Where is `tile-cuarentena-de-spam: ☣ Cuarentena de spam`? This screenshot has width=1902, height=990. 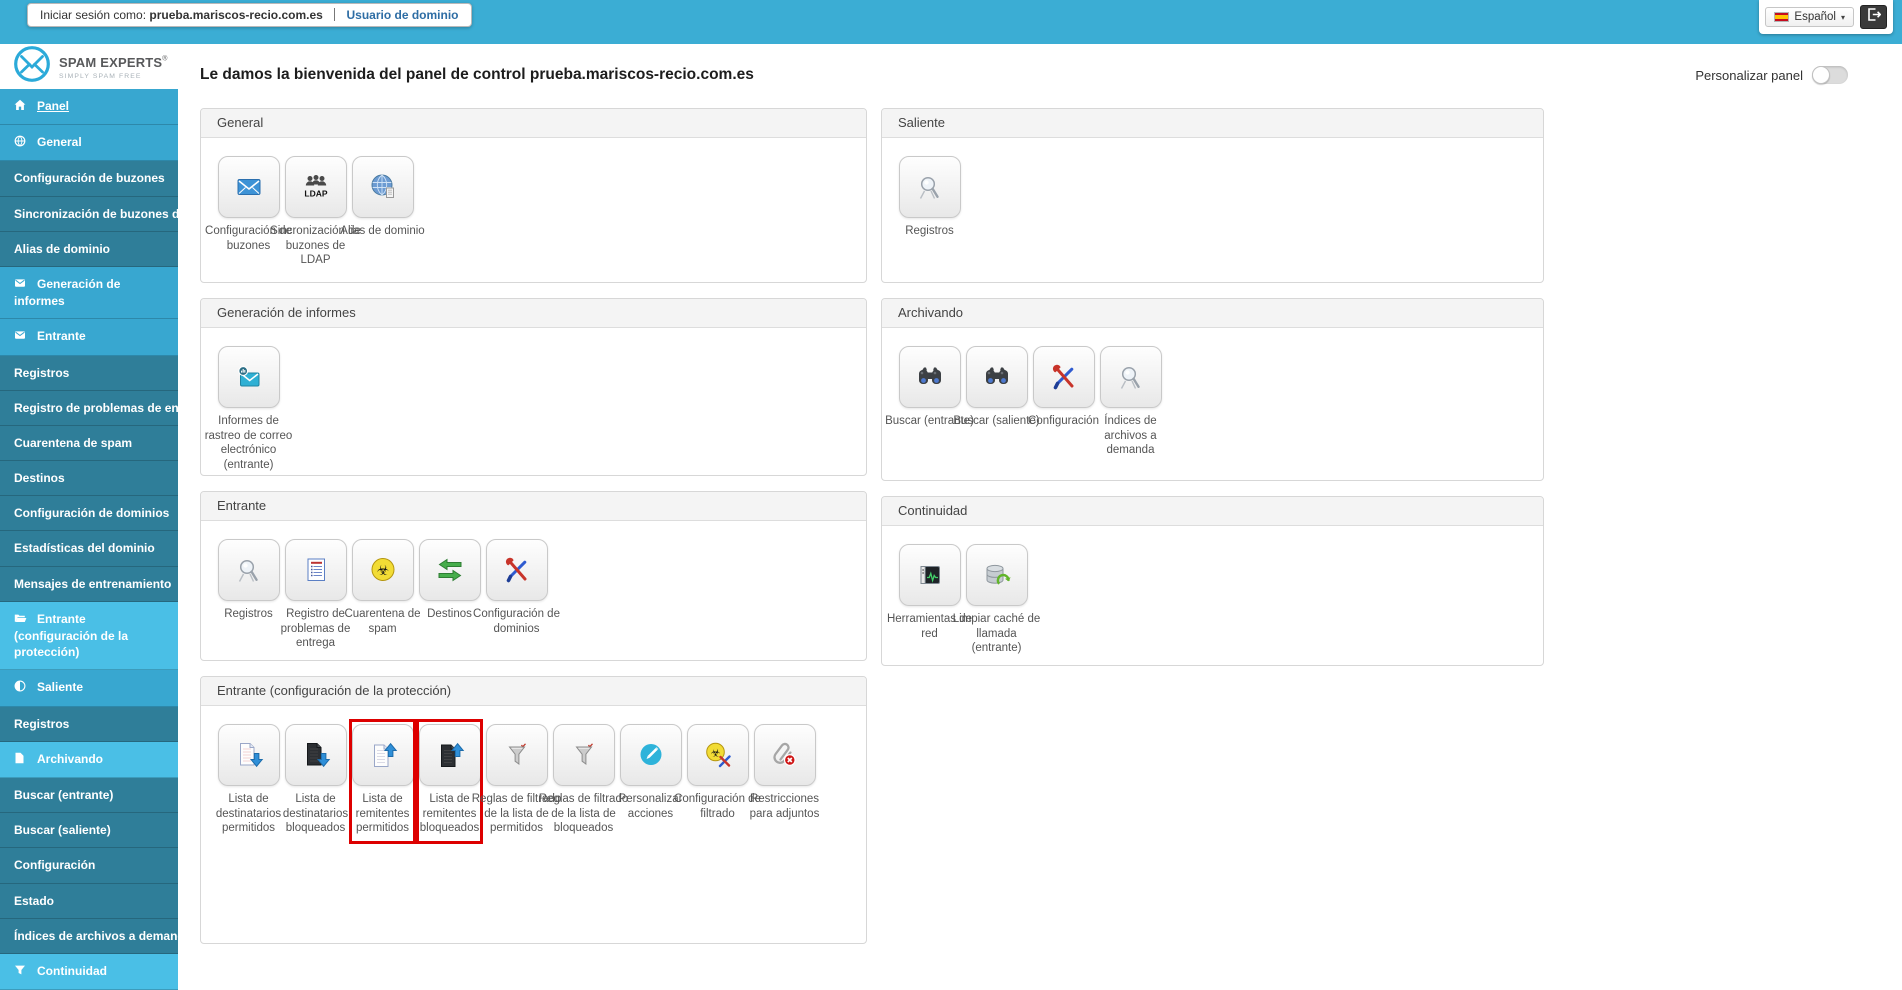 tile-cuarentena-de-spam: ☣ Cuarentena de spam is located at coordinates (382, 589).